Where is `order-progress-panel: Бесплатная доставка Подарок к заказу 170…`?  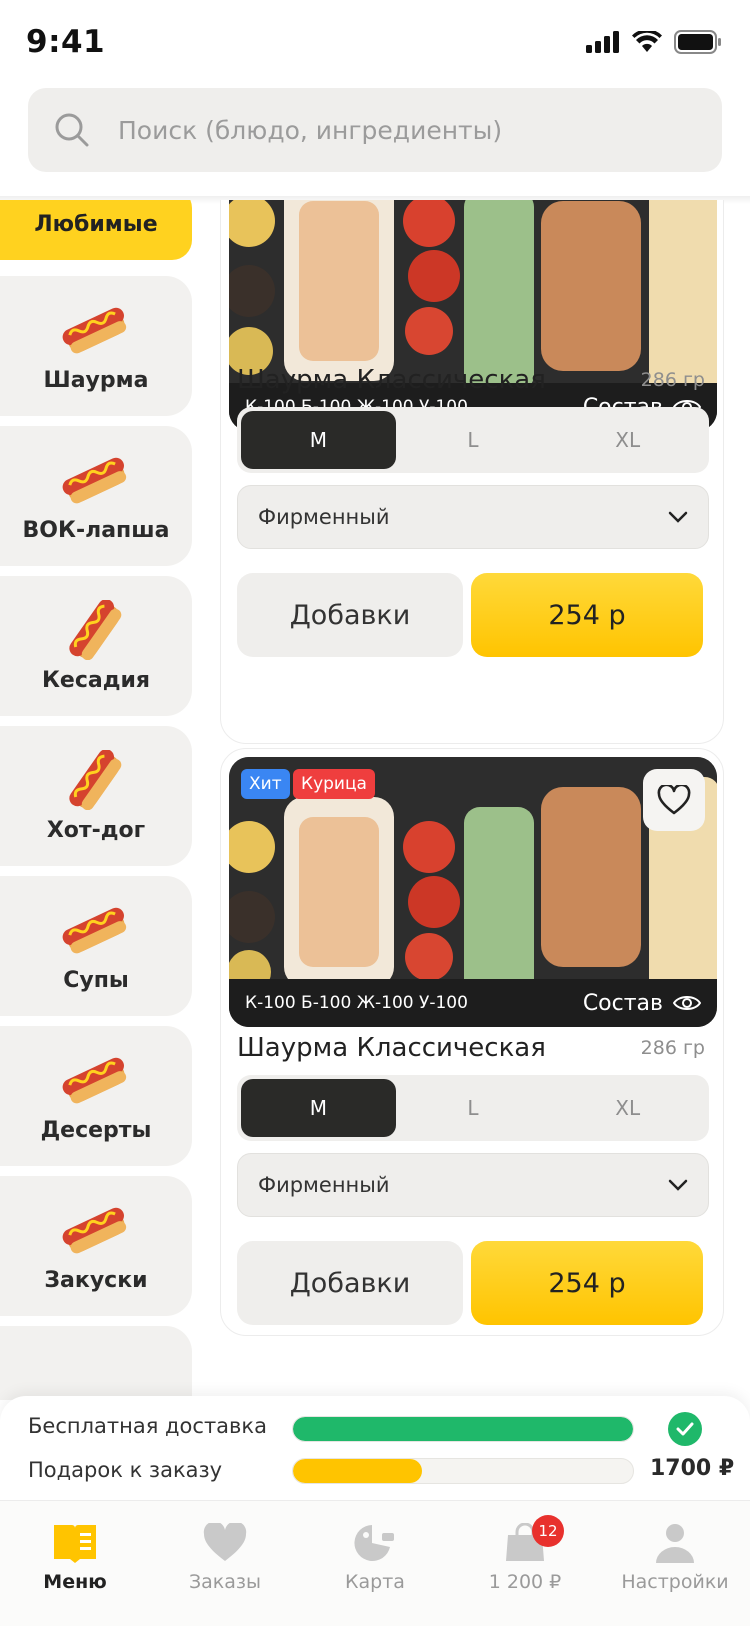
order-progress-panel: Бесплатная доставка Подарок к заказу 170… is located at coordinates (375, 1448).